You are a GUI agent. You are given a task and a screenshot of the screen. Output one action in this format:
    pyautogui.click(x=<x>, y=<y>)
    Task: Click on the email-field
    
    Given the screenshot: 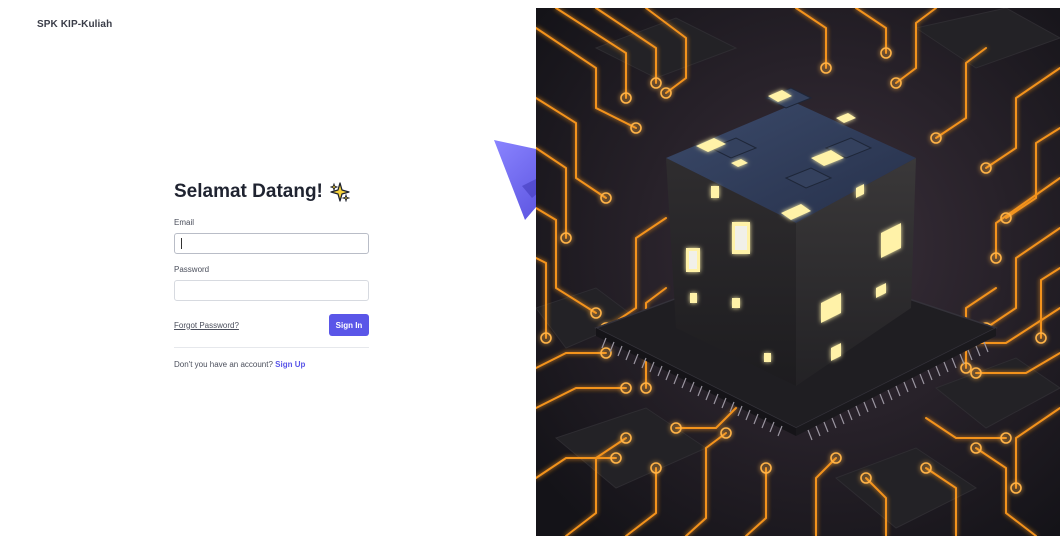 What is the action you would take?
    pyautogui.click(x=271, y=243)
    